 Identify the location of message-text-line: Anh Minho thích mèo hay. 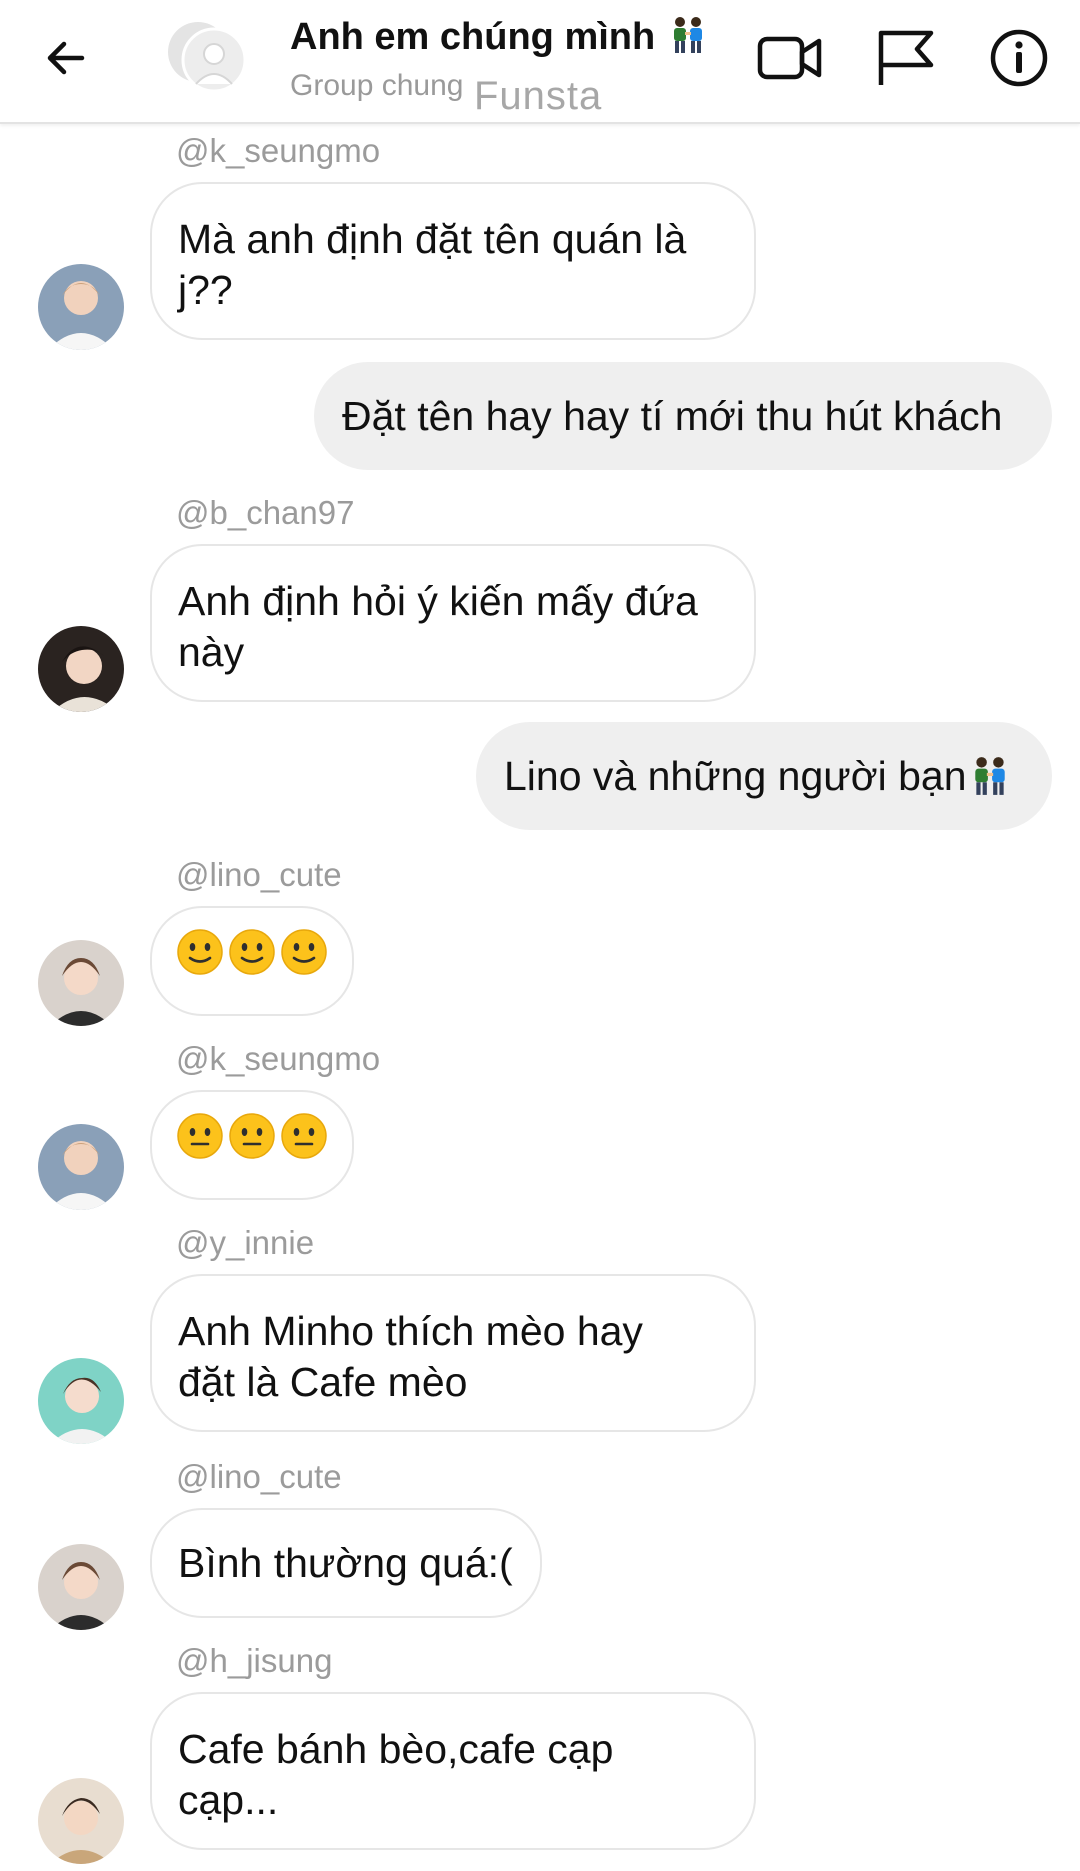
(410, 1331).